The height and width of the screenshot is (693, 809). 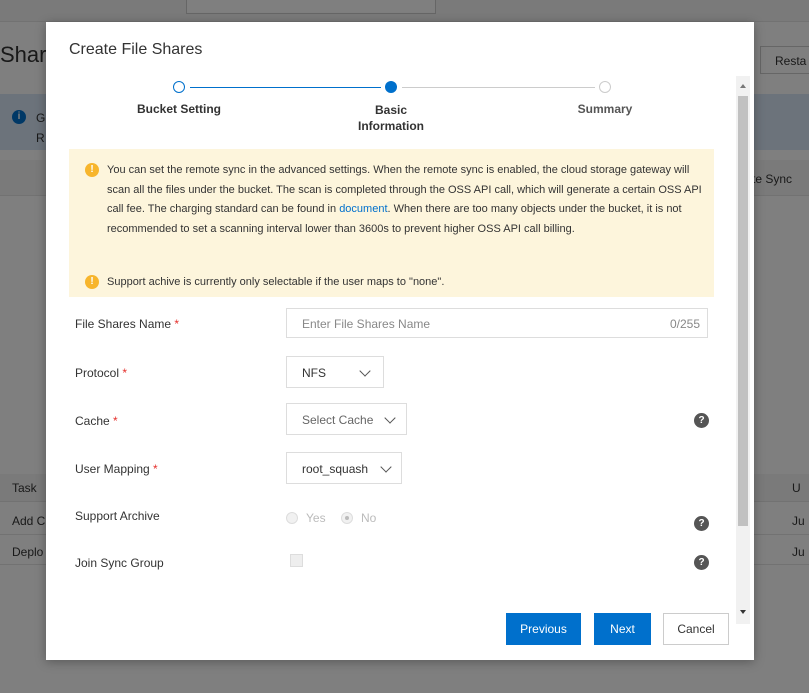 I want to click on dialog-title: Create File Shares, so click(x=136, y=49).